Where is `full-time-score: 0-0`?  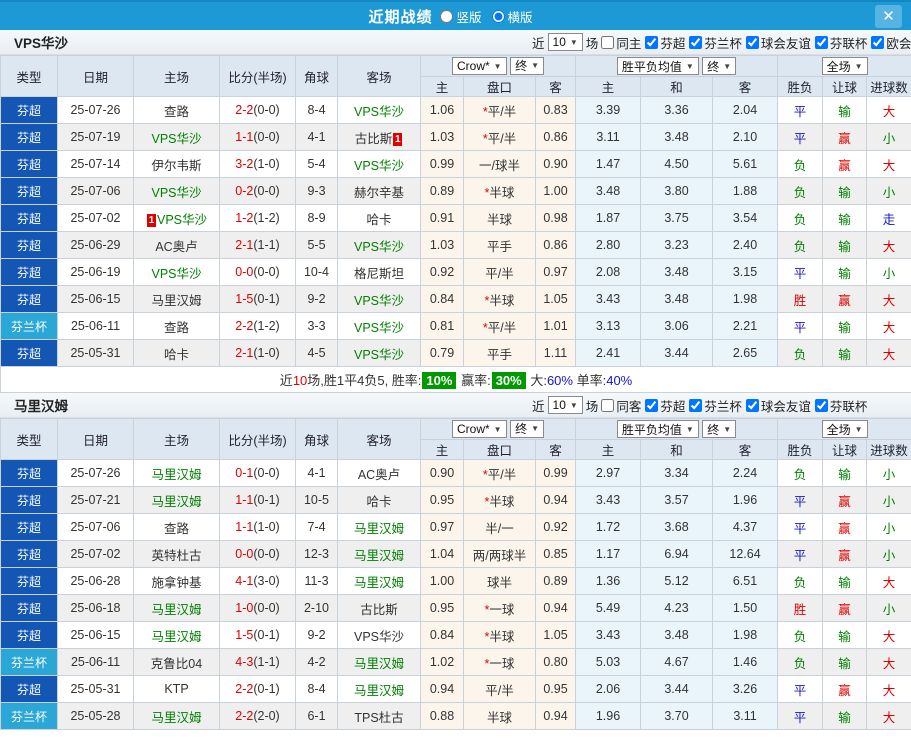
full-time-score: 0-0 is located at coordinates (244, 272).